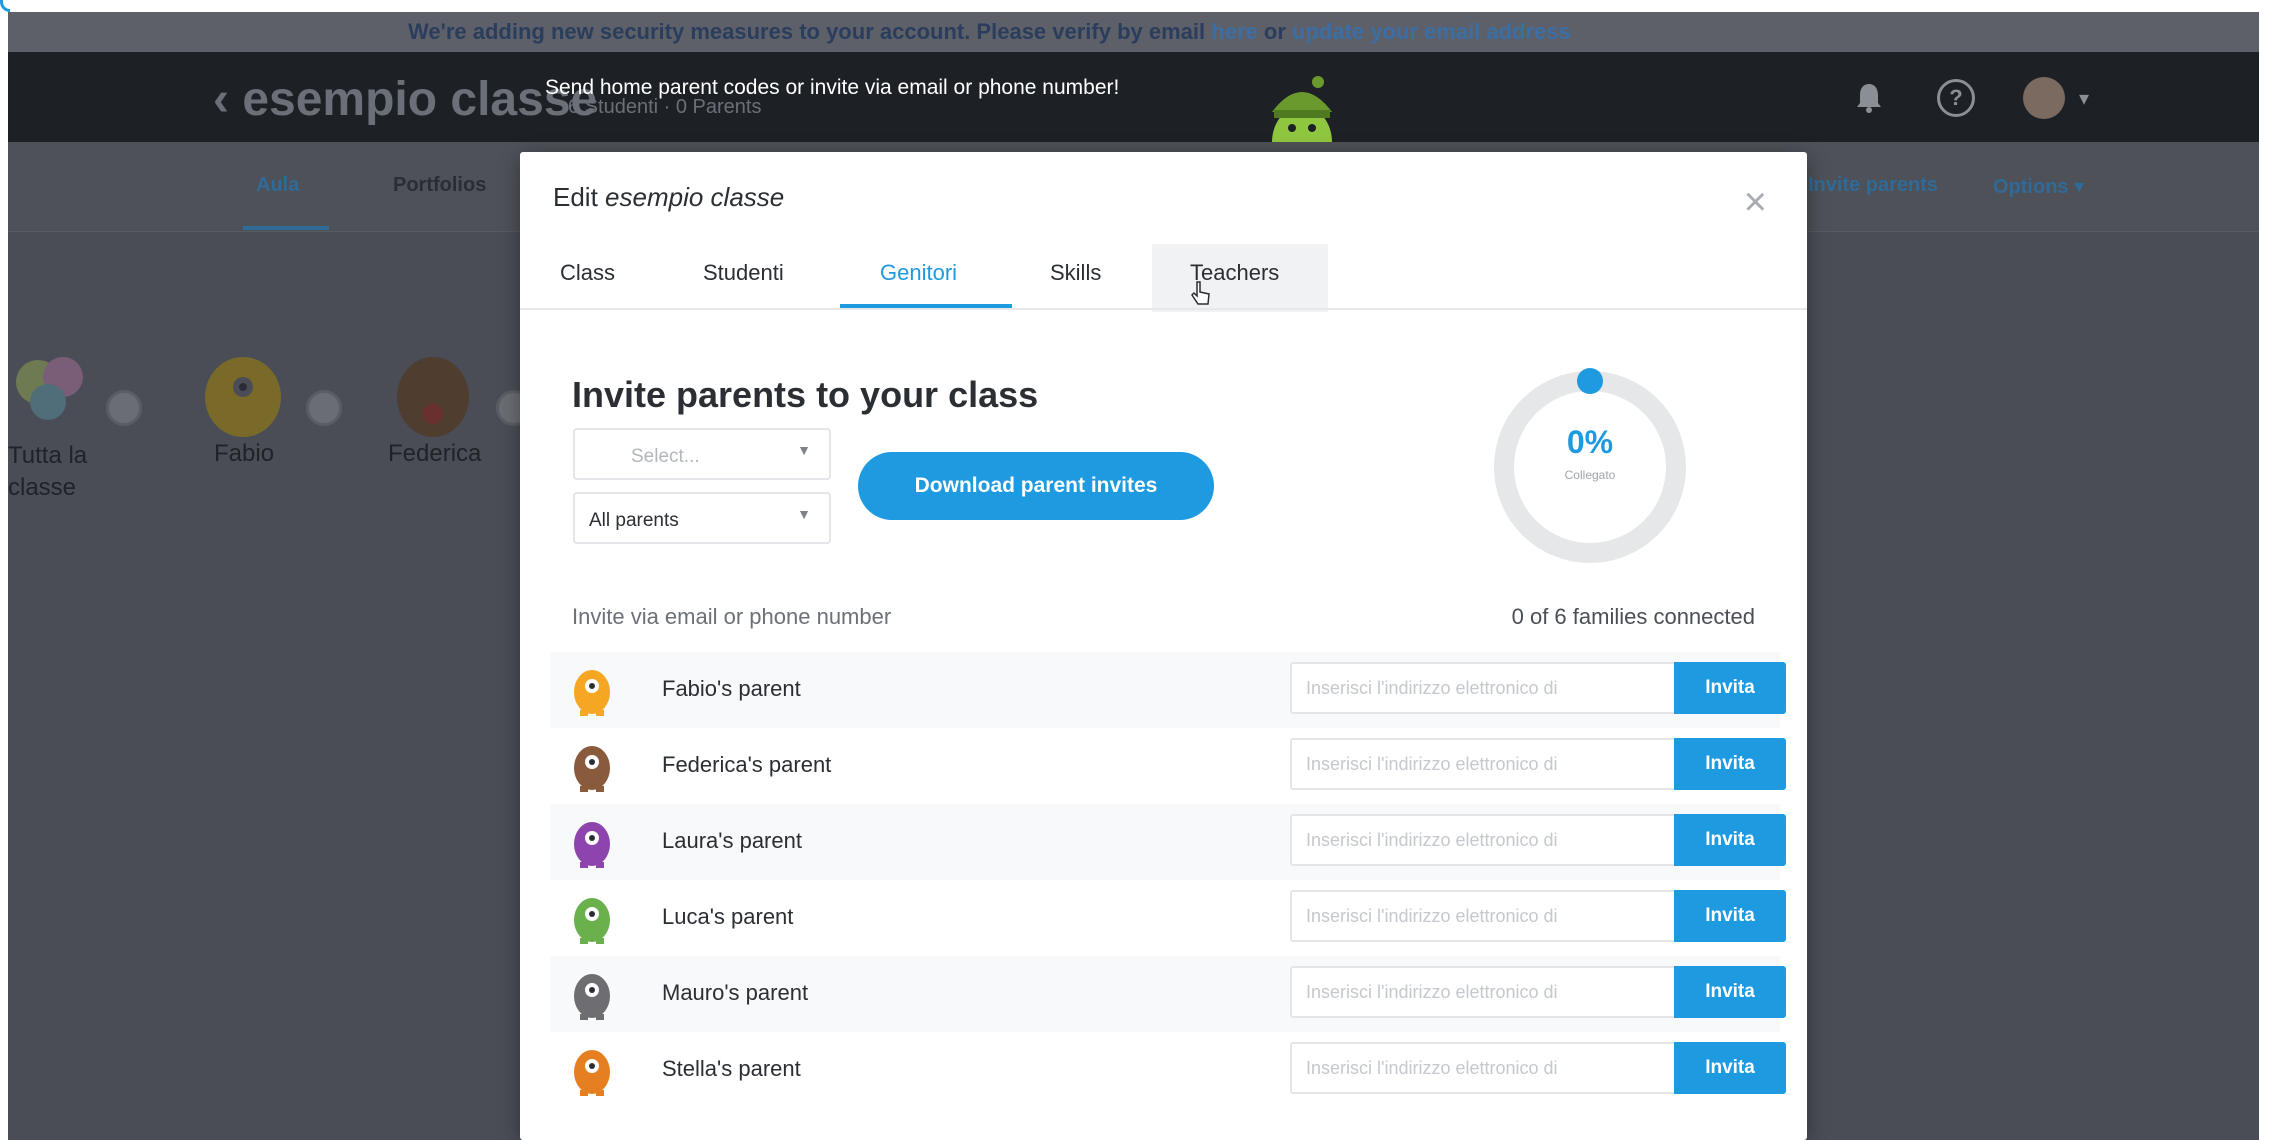 The height and width of the screenshot is (1140, 2269). What do you see at coordinates (731, 1068) in the screenshot?
I see `parent-name: Stella's parent` at bounding box center [731, 1068].